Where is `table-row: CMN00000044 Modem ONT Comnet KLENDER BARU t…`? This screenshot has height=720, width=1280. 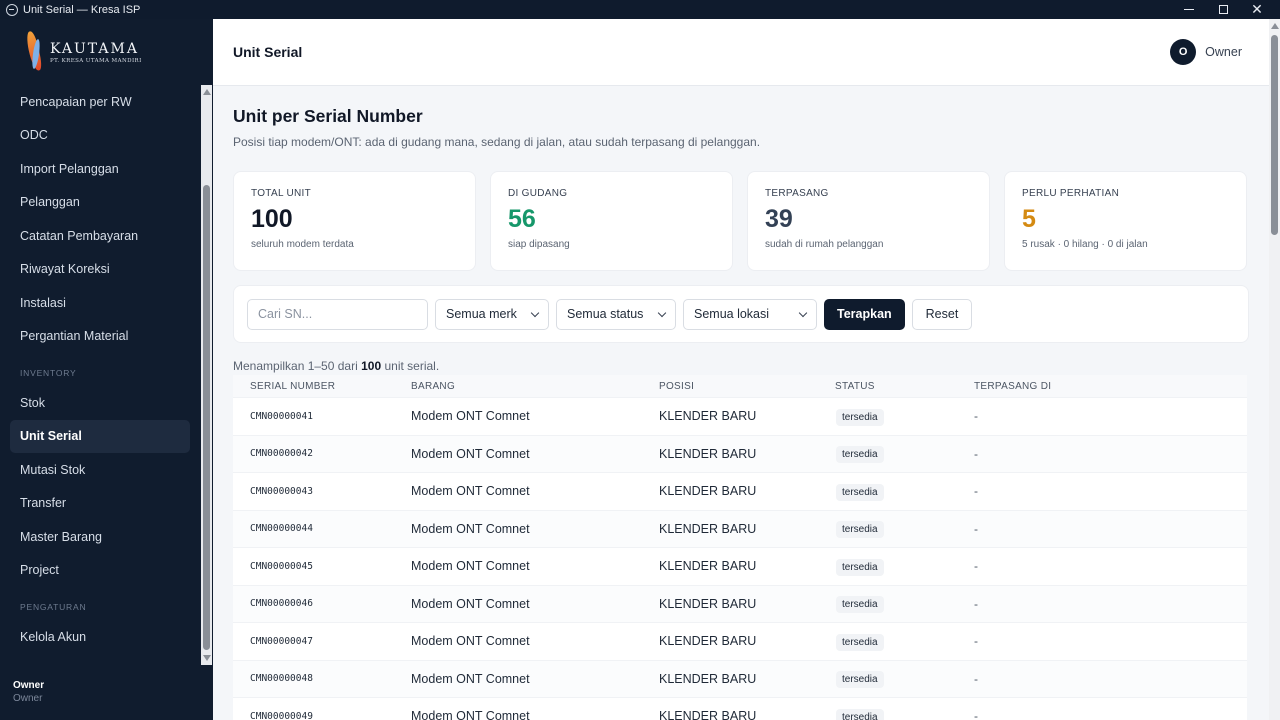
table-row: CMN00000044 Modem ONT Comnet KLENDER BARU t… is located at coordinates (740, 528).